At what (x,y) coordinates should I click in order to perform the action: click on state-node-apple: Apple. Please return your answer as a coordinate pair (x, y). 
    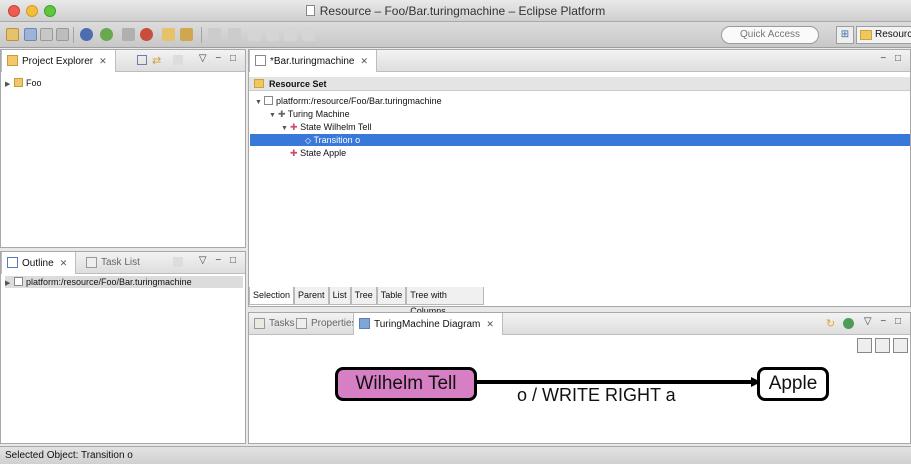
    Looking at the image, I should click on (793, 384).